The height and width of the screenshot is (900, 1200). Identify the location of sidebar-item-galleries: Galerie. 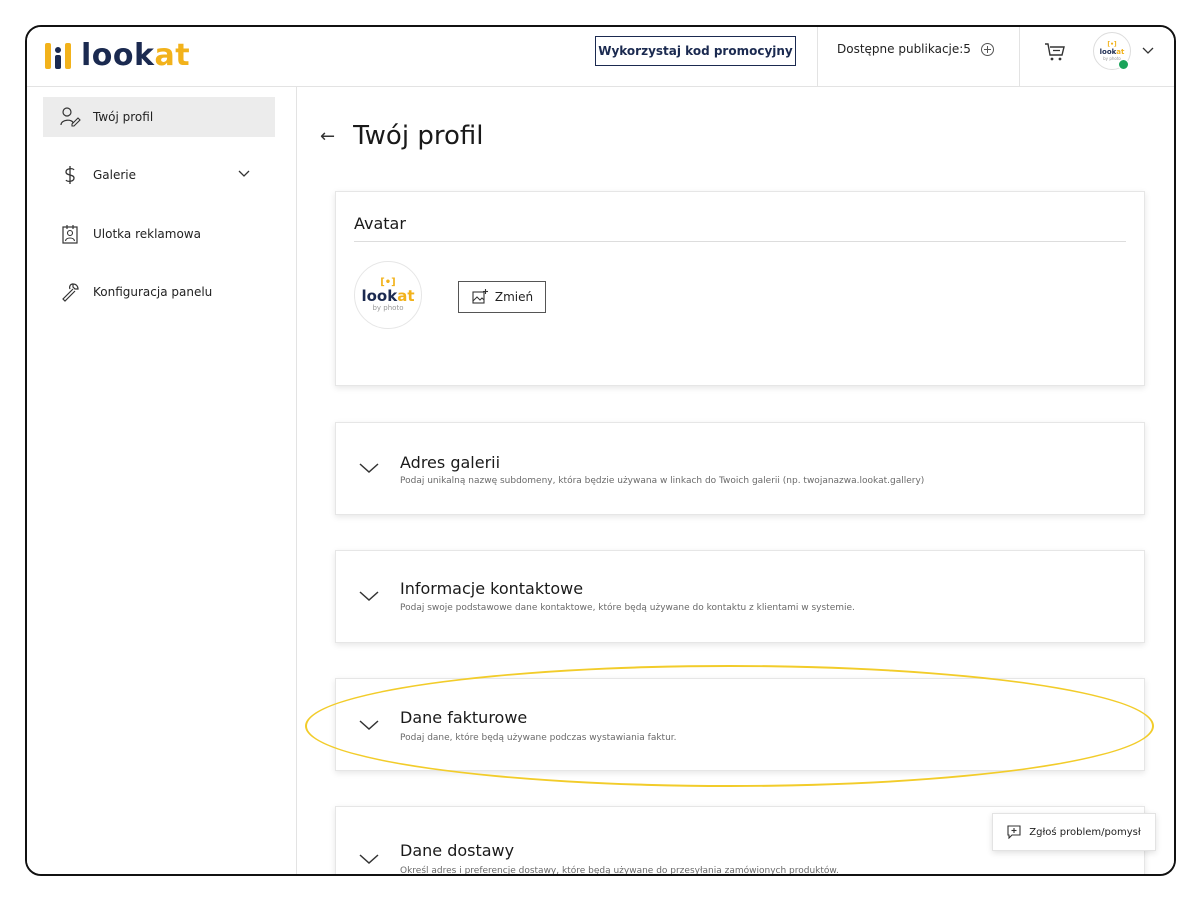
(159, 175).